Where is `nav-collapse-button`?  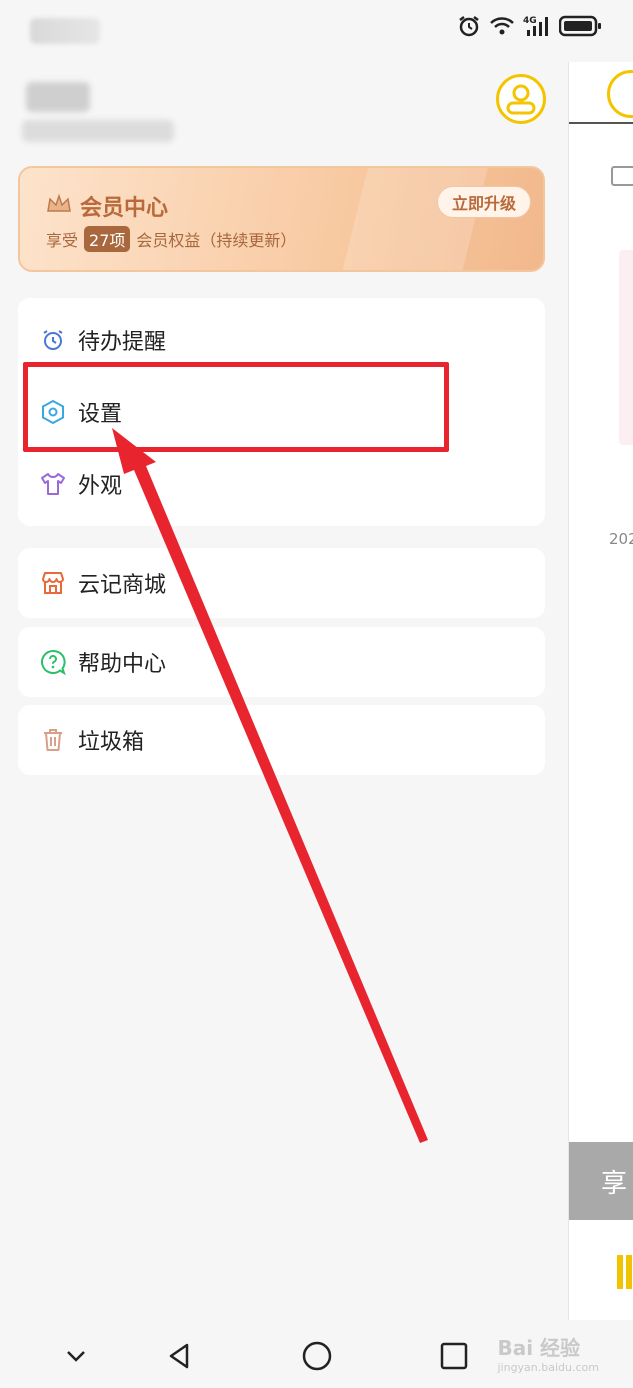 nav-collapse-button is located at coordinates (76, 1356).